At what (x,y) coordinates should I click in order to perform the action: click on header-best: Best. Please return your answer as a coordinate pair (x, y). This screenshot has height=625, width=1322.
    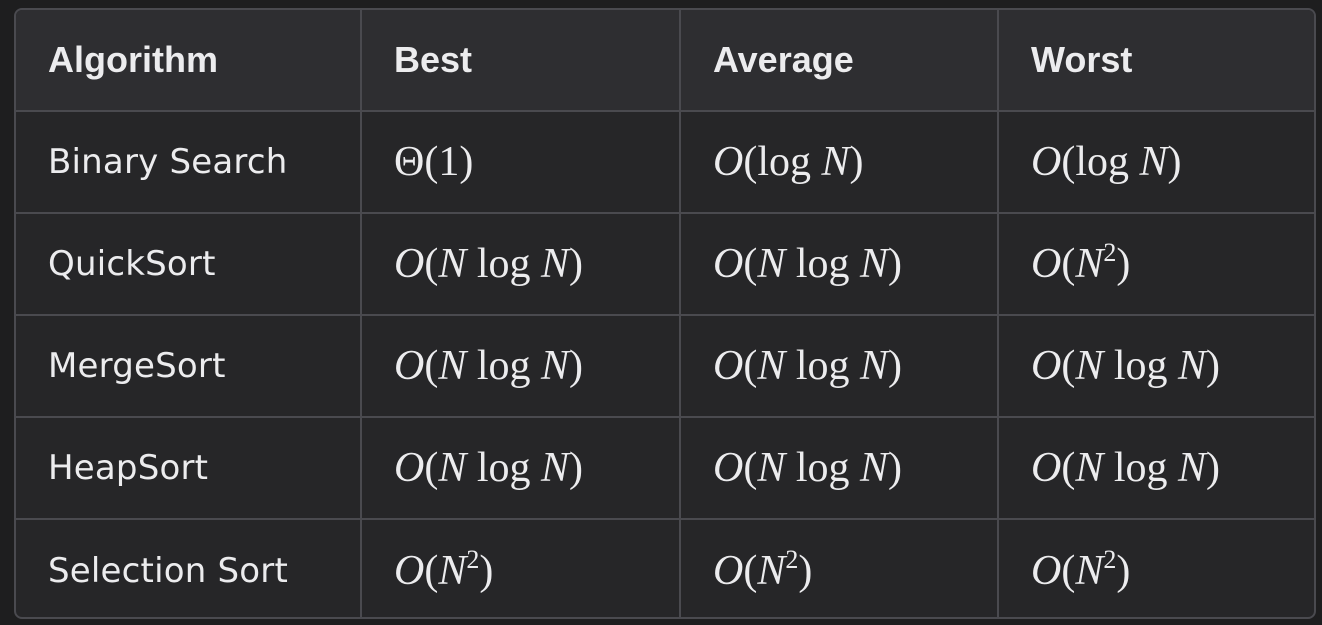
    Looking at the image, I should click on (521, 61).